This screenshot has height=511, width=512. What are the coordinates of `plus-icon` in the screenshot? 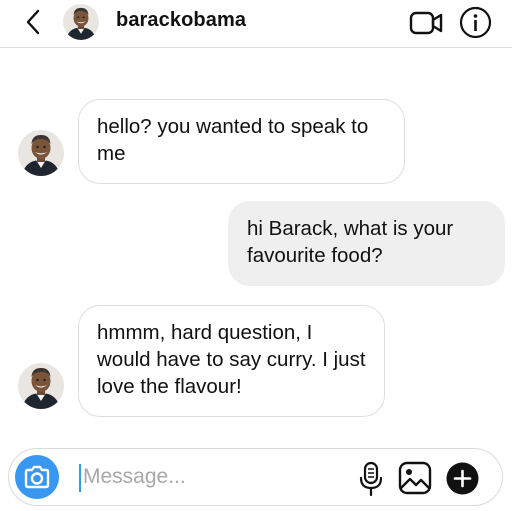 It's located at (462, 478).